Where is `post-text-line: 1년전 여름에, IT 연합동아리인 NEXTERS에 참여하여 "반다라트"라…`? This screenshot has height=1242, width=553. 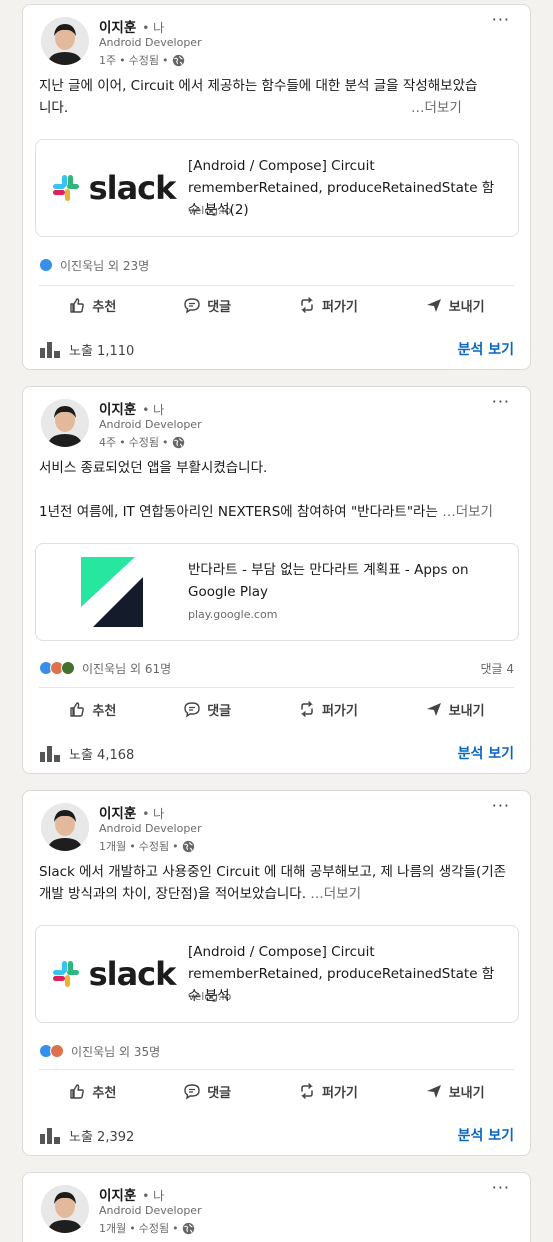 post-text-line: 1년전 여름에, IT 연합동아리인 NEXTERS에 참여하여 "반다라트"라… is located at coordinates (238, 512).